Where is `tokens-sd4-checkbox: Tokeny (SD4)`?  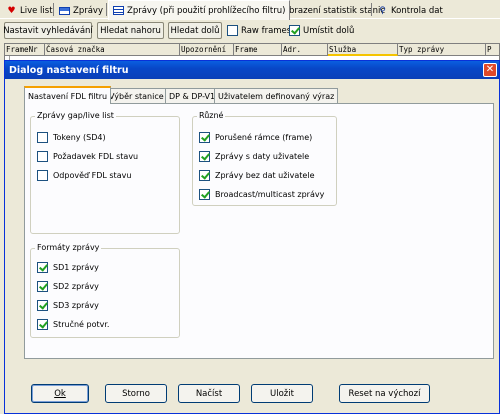 tokens-sd4-checkbox: Tokeny (SD4) is located at coordinates (71, 137).